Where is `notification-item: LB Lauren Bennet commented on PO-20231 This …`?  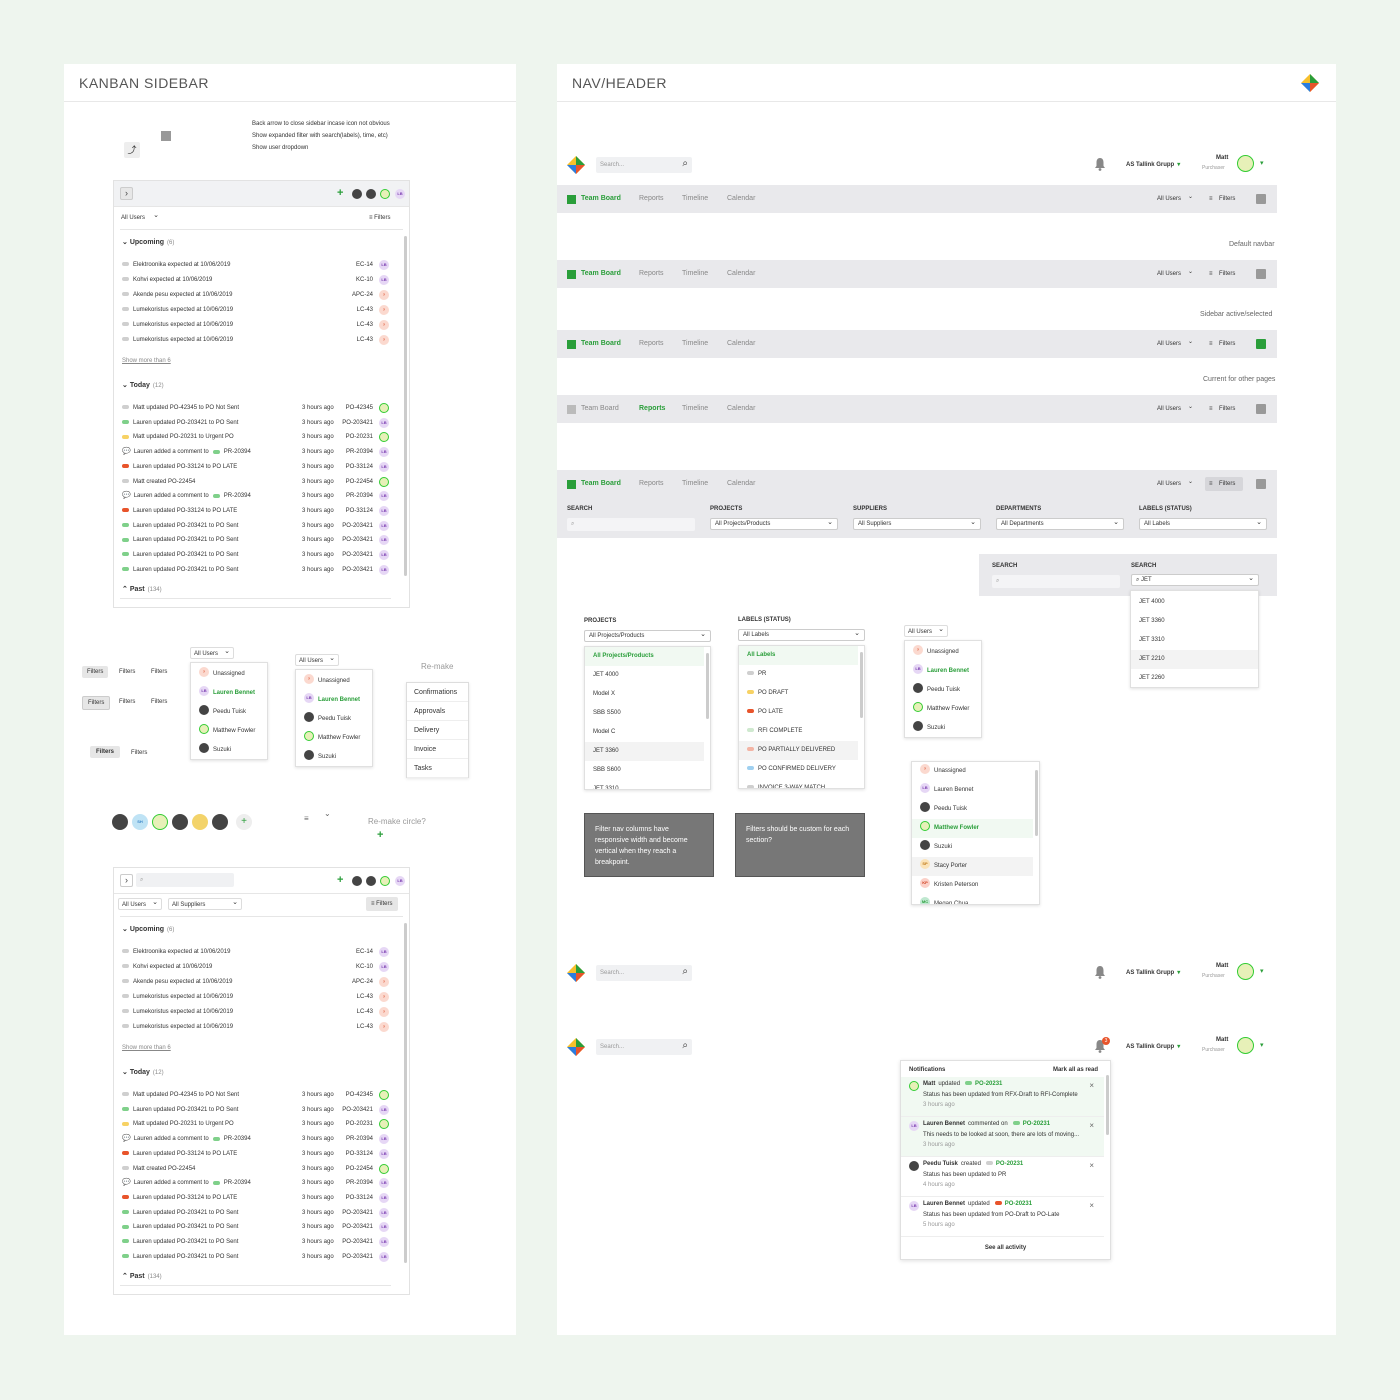 notification-item: LB Lauren Bennet commented on PO-20231 This … is located at coordinates (1002, 1137).